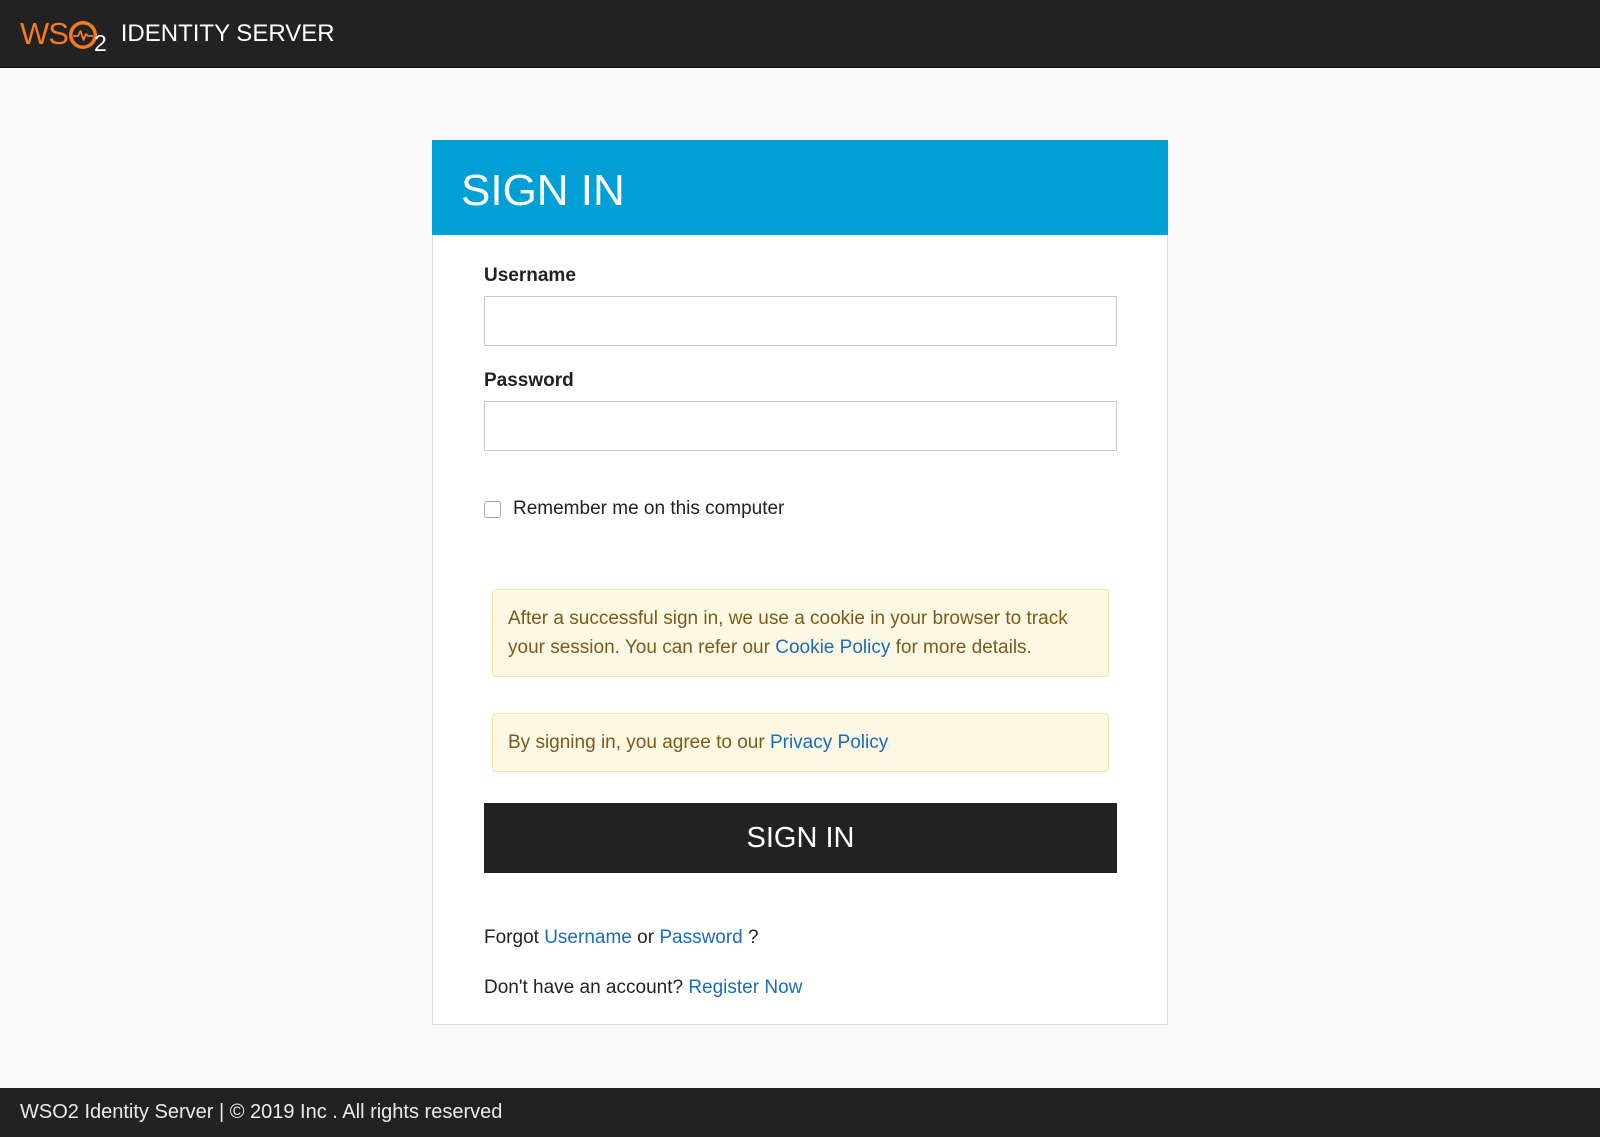  I want to click on wso2-logo-icon: WS 2, so click(63, 35).